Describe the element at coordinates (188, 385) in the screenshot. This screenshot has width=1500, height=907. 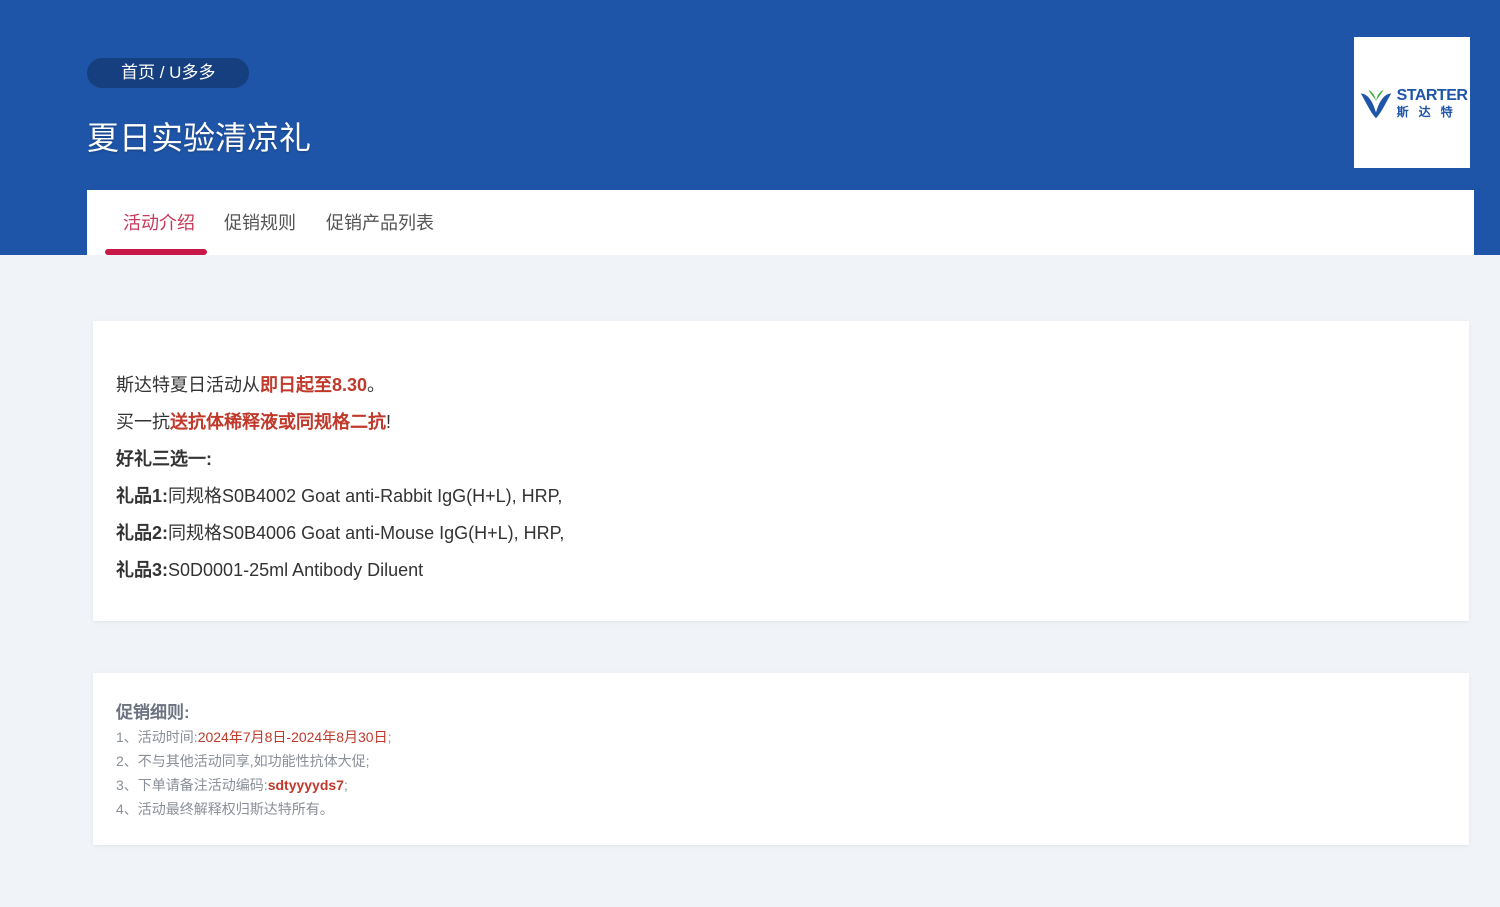
I see `intro-line-1-prefix: 斯达特夏日活动从` at that location.